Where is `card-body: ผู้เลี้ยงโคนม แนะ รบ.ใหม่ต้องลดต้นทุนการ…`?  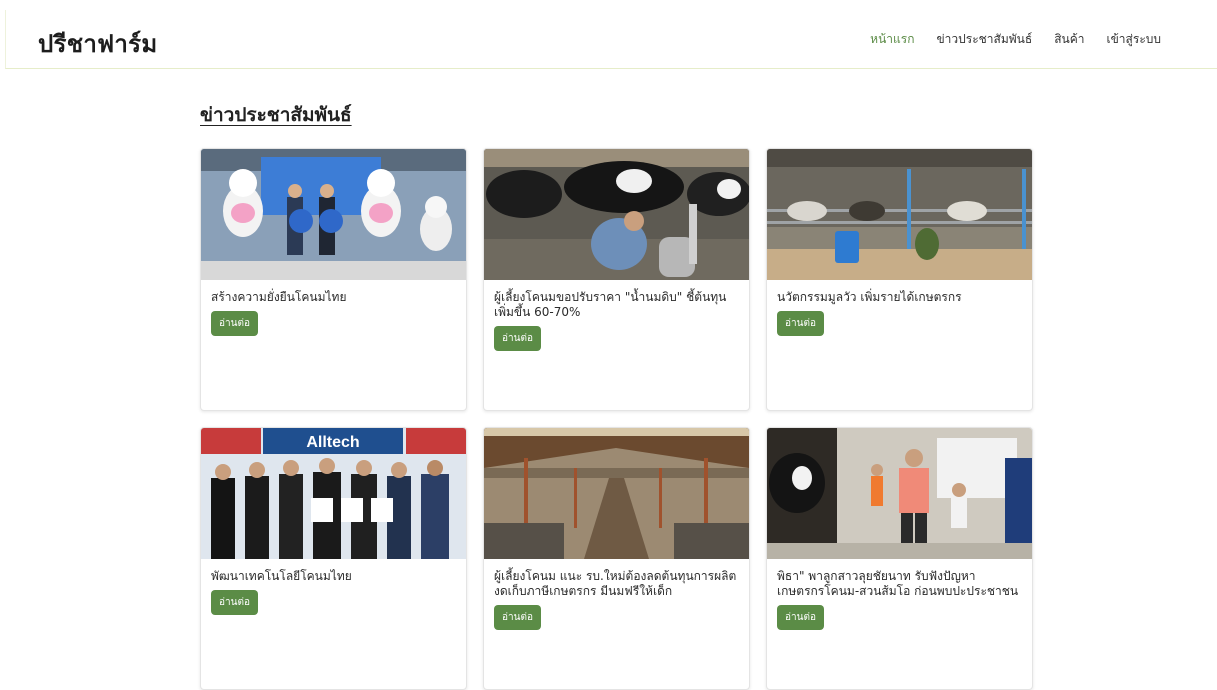
card-body: ผู้เลี้ยงโคนม แนะ รบ.ใหม่ต้องลดต้นทุนการ… is located at coordinates (616, 594).